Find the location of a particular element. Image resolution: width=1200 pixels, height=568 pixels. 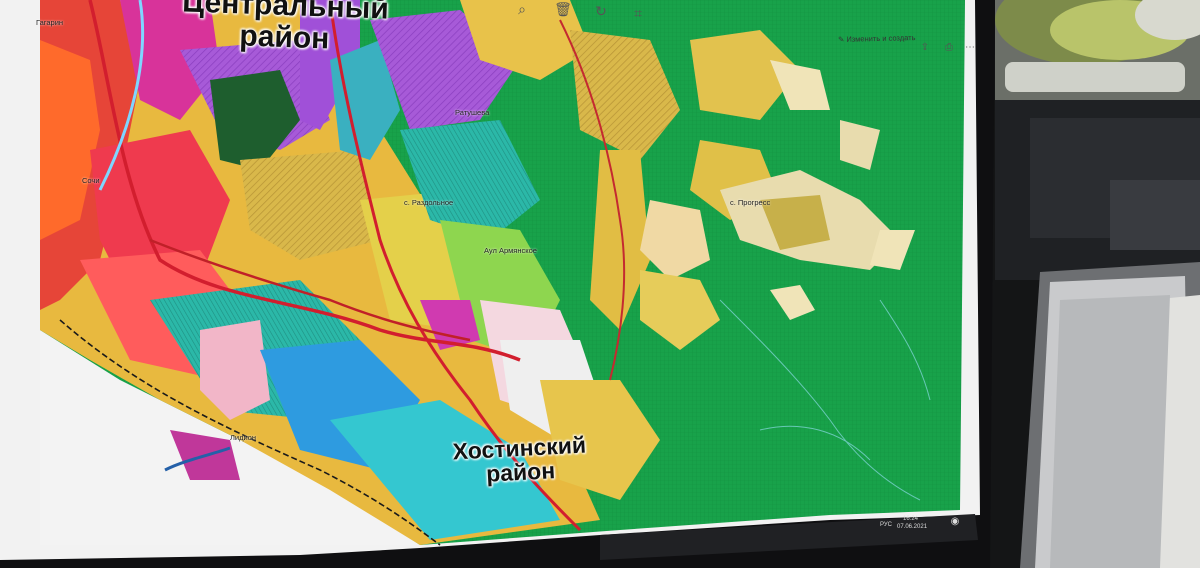

place-progress: с. Прогресс is located at coordinates (750, 202).